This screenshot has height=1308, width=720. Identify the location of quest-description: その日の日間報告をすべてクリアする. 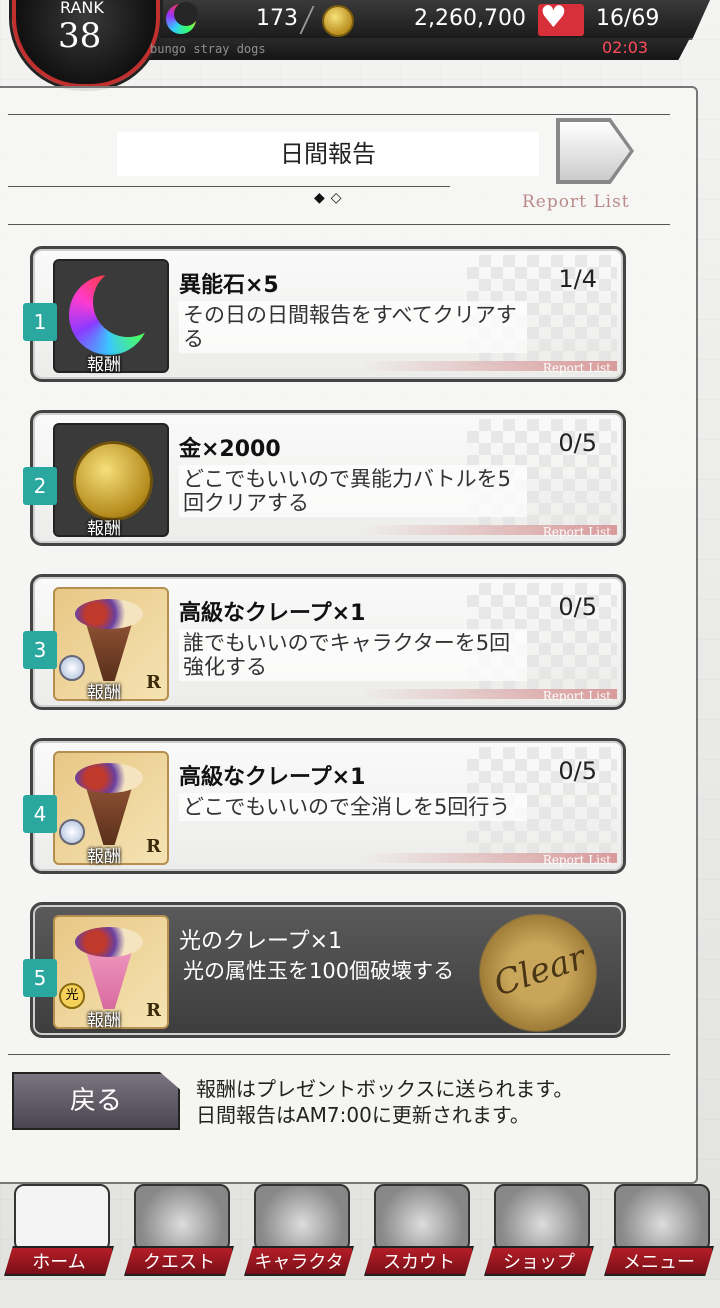
(353, 327).